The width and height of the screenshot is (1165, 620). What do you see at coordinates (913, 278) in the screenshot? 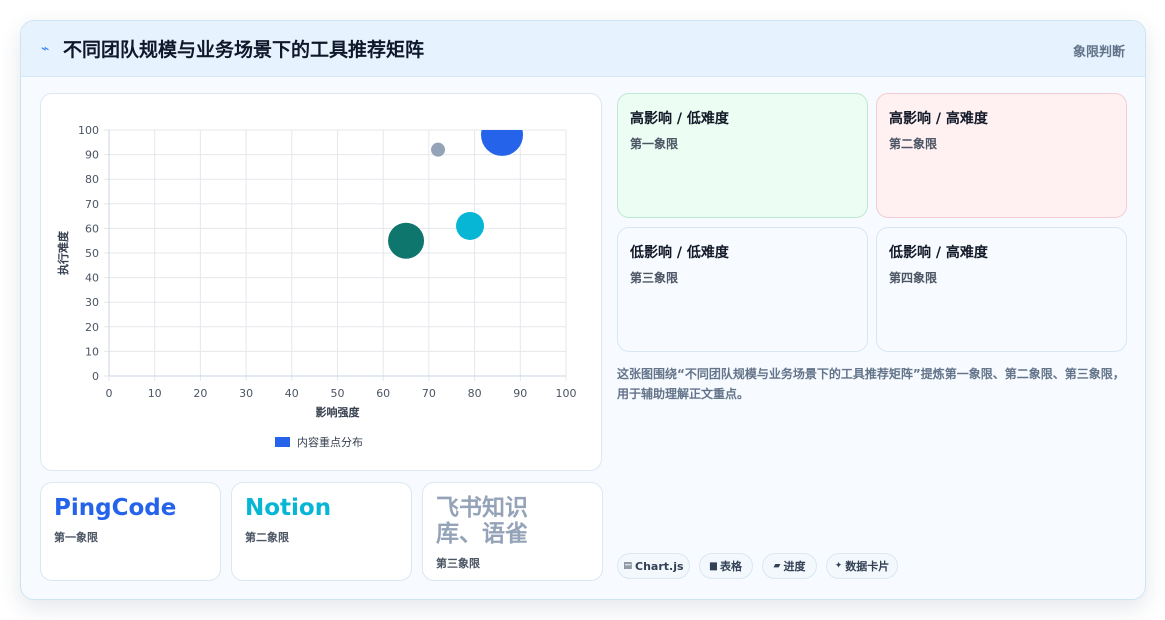
I see `quadrant-sub: 第四象限` at bounding box center [913, 278].